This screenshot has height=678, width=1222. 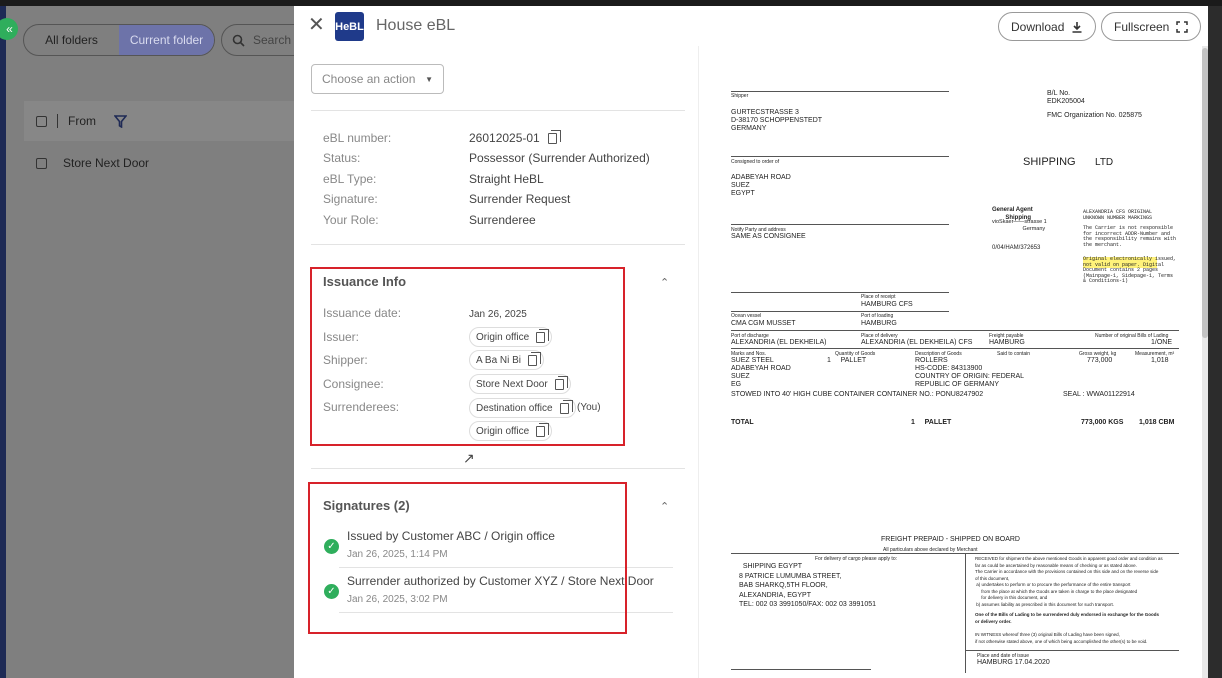 I want to click on doc-shipper-header: Shipper, so click(x=740, y=96).